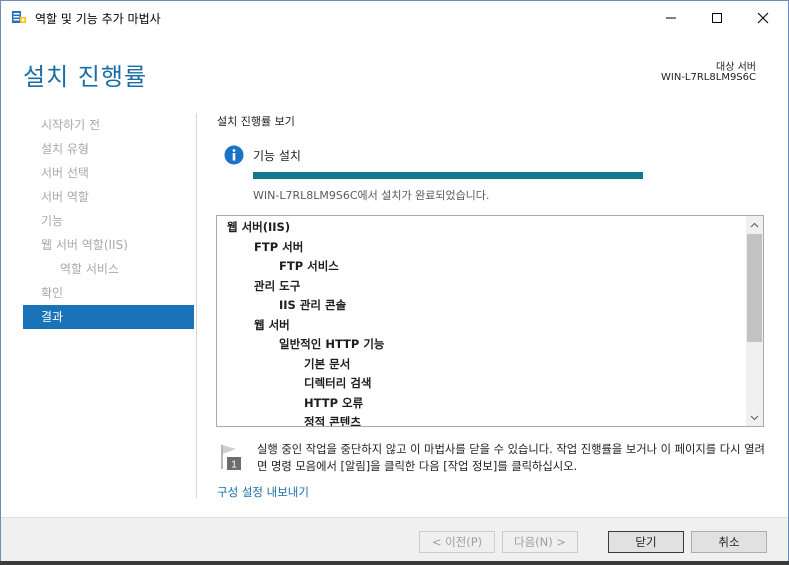  What do you see at coordinates (65, 197) in the screenshot?
I see `sidebar-item-server-roles: 서버 역할` at bounding box center [65, 197].